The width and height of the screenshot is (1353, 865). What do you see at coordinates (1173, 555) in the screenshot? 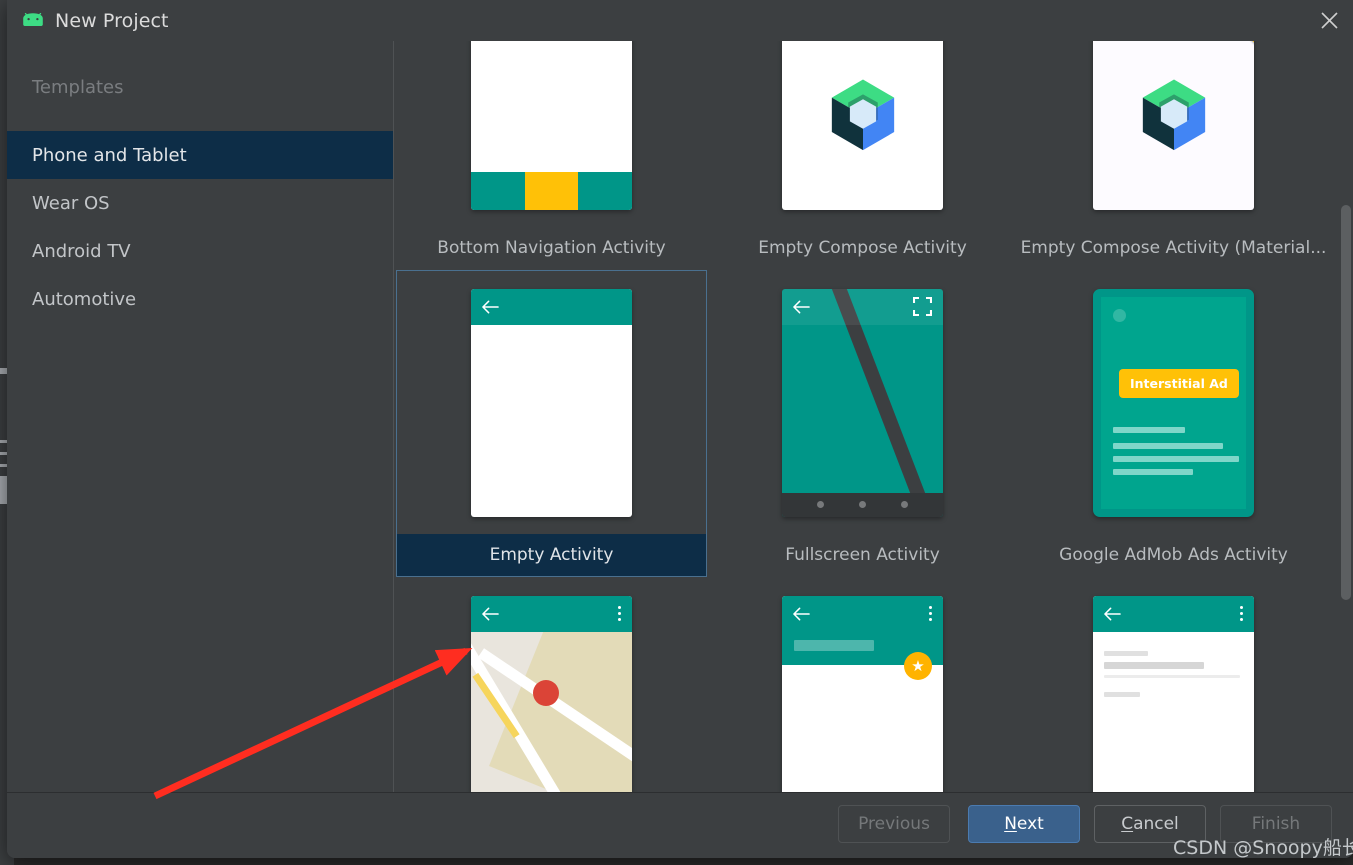
I see `template-tile-label: Google AdMob Ads Activity` at bounding box center [1173, 555].